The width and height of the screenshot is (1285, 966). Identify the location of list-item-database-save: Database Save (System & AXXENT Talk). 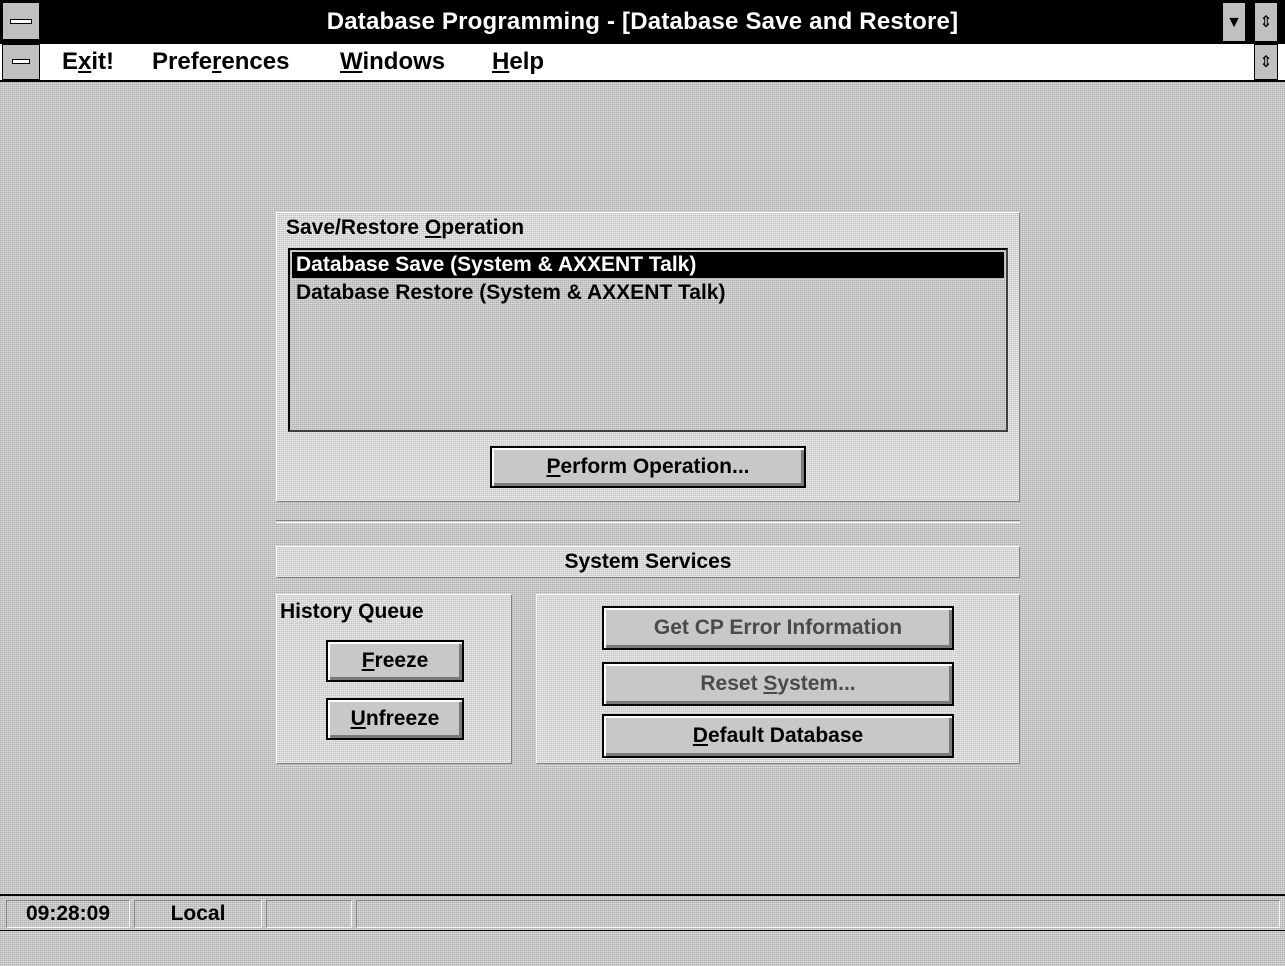
(648, 265).